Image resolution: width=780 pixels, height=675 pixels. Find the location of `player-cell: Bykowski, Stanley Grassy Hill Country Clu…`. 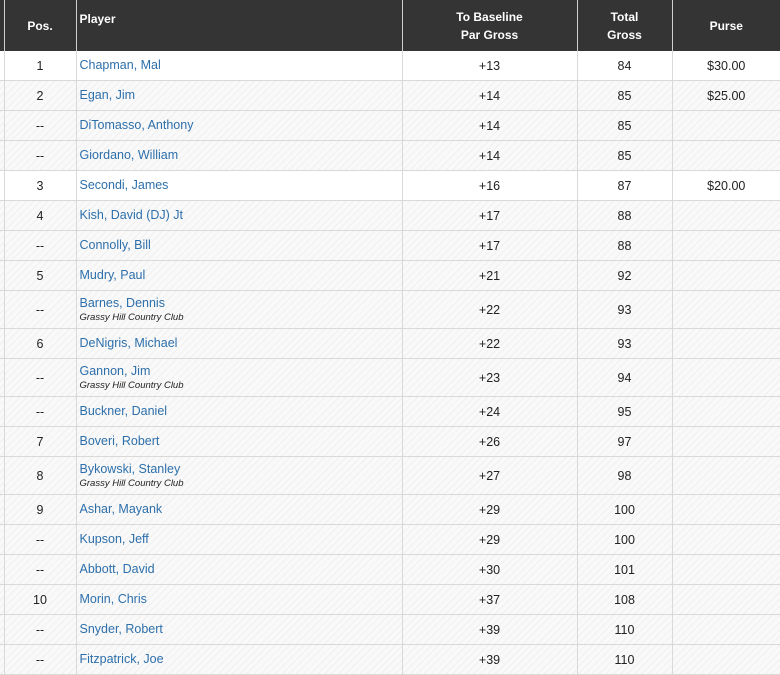

player-cell: Bykowski, Stanley Grassy Hill Country Clu… is located at coordinates (239, 475).